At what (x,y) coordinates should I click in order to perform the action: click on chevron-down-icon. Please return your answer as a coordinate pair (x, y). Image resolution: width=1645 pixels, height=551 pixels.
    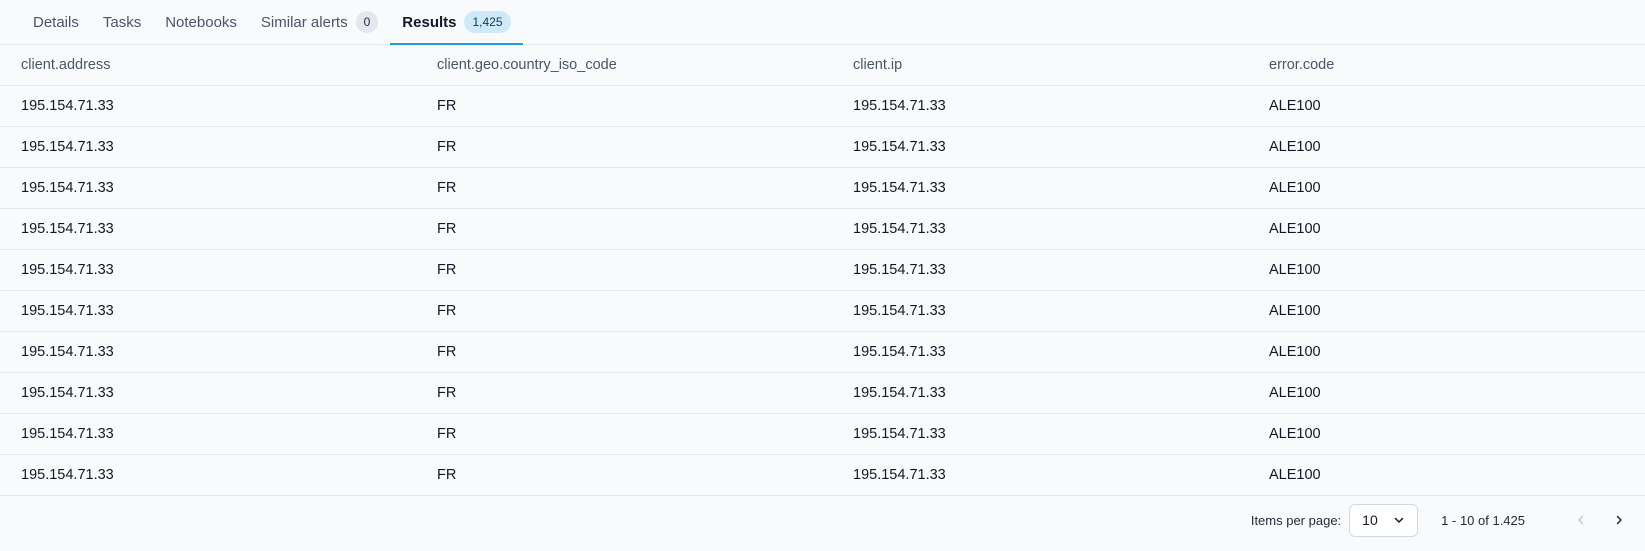
    Looking at the image, I should click on (1399, 520).